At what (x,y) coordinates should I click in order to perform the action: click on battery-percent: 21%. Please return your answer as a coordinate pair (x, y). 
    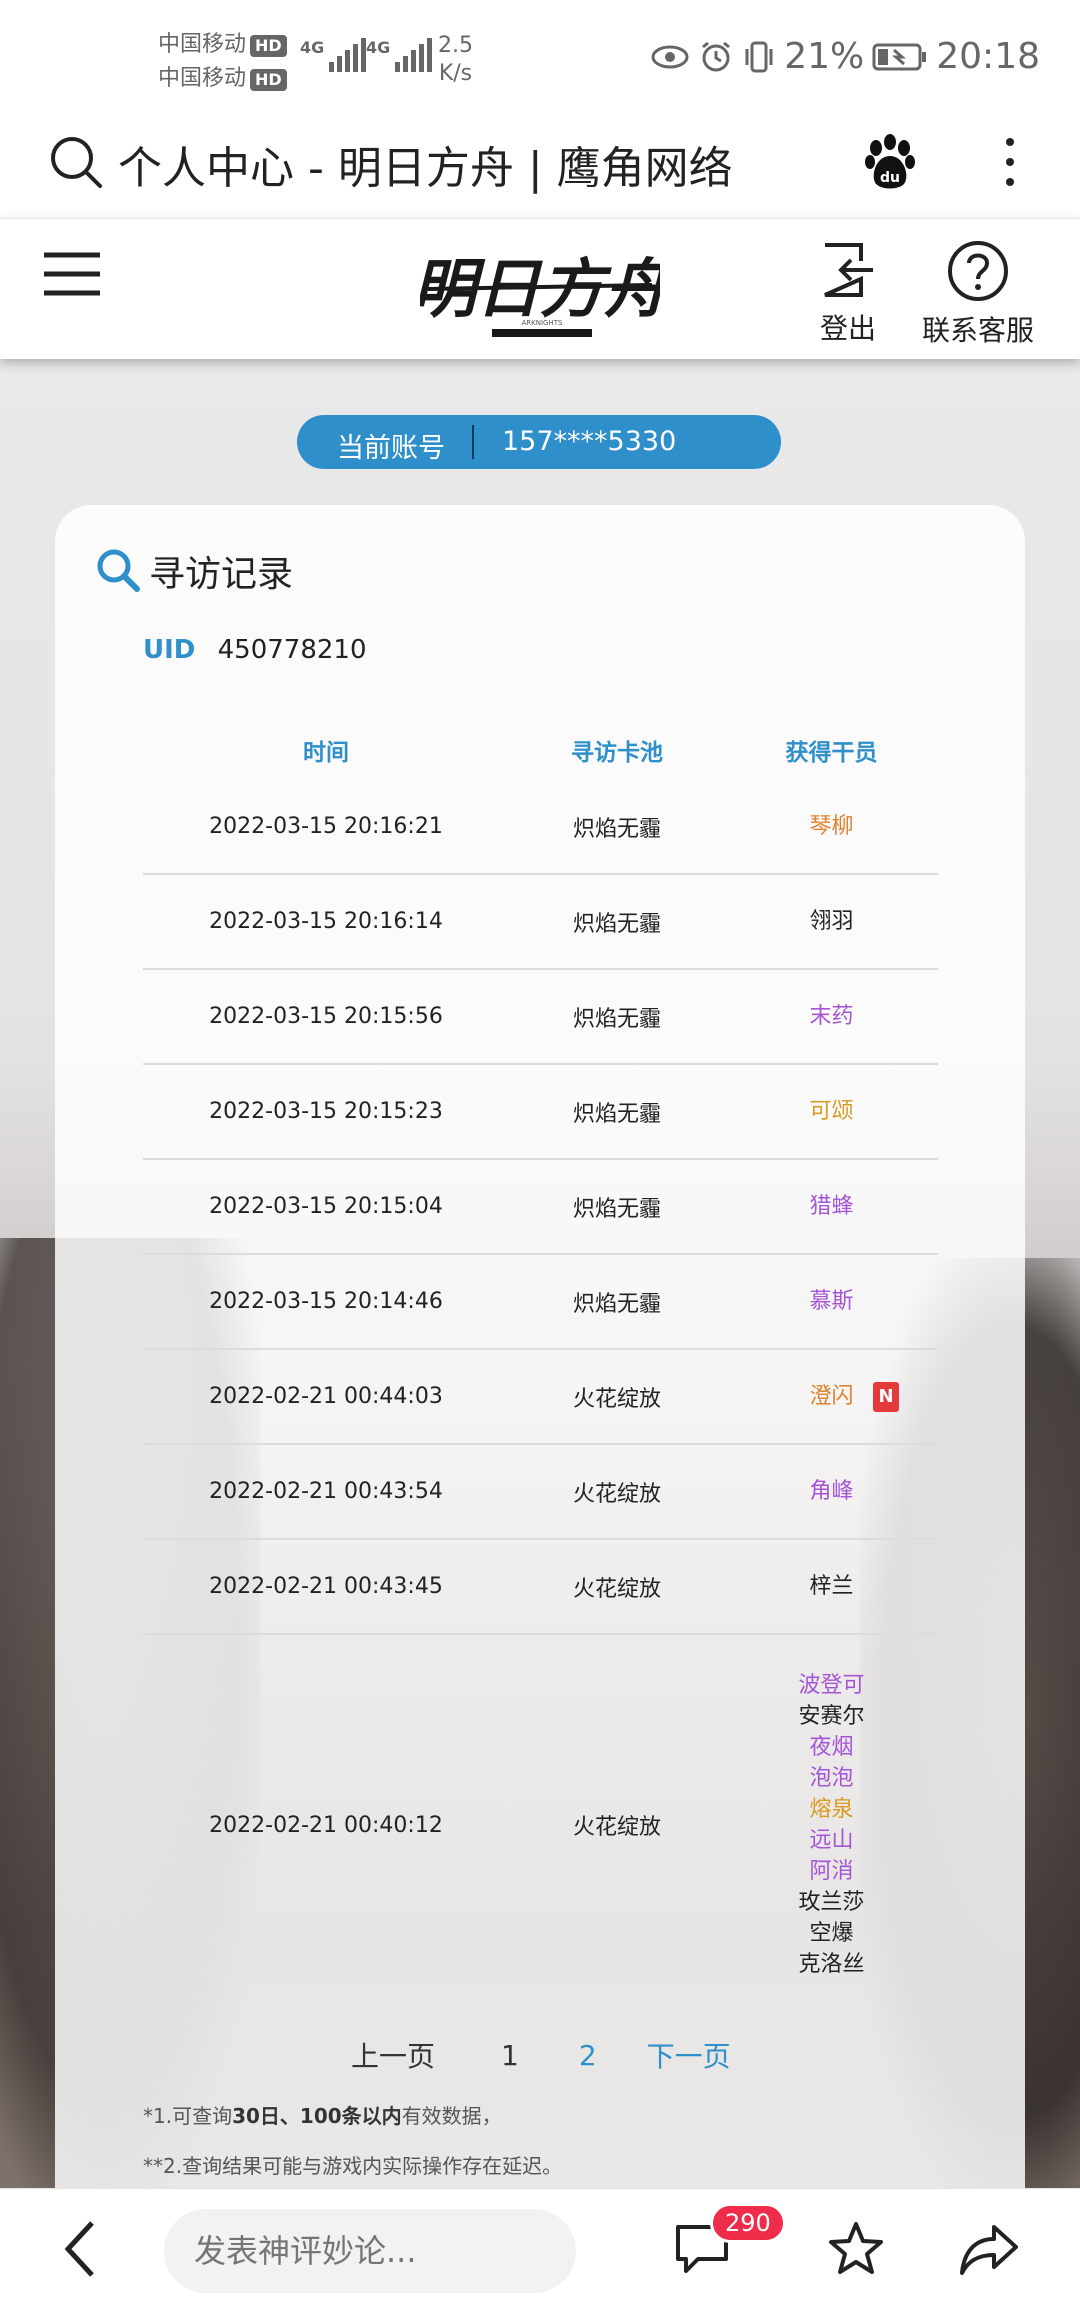
    Looking at the image, I should click on (824, 56).